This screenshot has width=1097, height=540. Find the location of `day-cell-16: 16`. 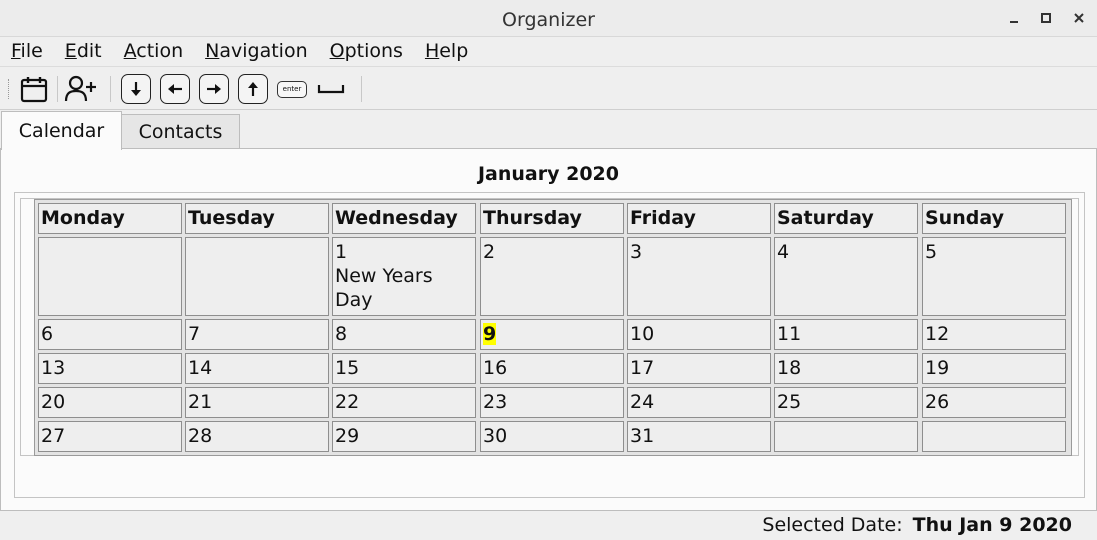

day-cell-16: 16 is located at coordinates (552, 368).